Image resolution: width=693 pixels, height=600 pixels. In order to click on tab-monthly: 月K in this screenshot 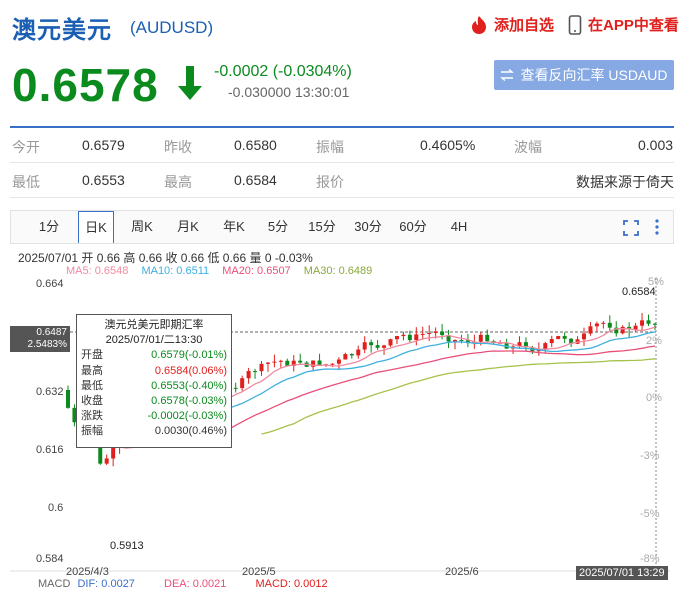, I will do `click(188, 227)`.